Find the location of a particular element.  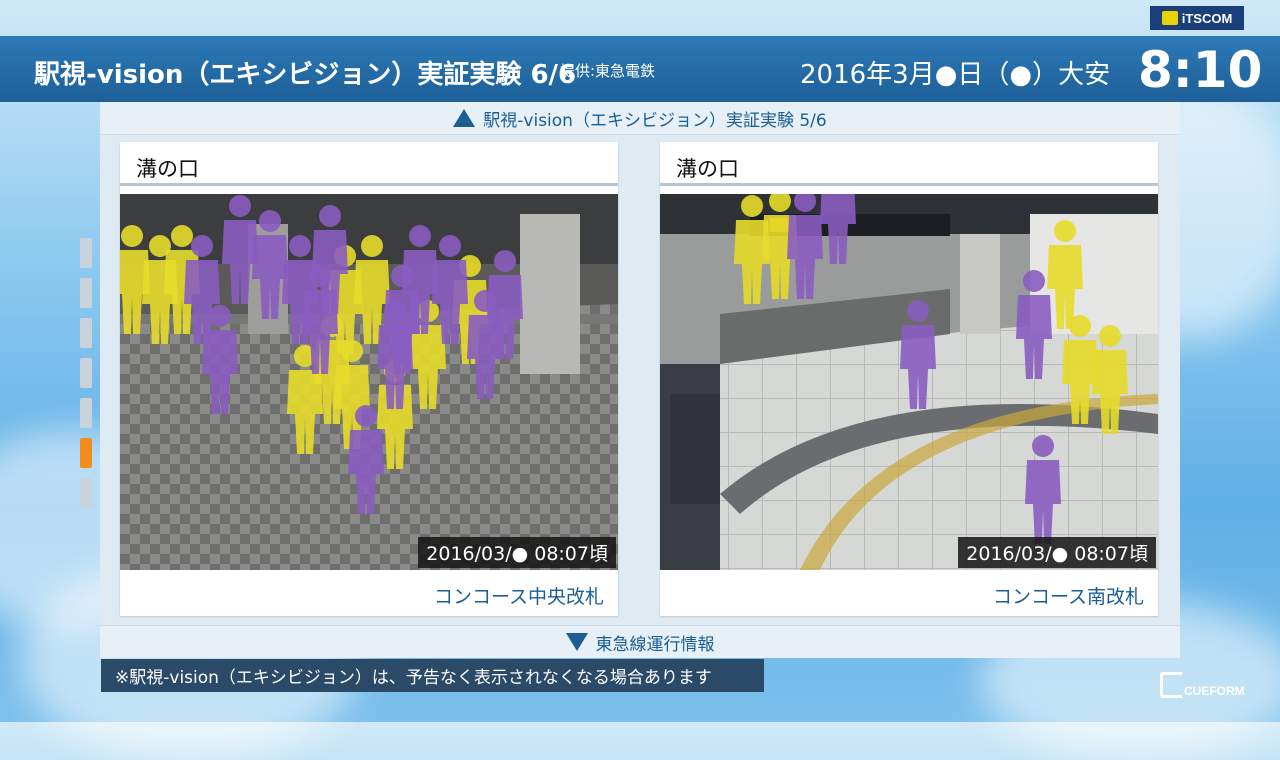

page-title: 駅視-vision（エキシビジョン）実証実験 6/6 is located at coordinates (305, 75).